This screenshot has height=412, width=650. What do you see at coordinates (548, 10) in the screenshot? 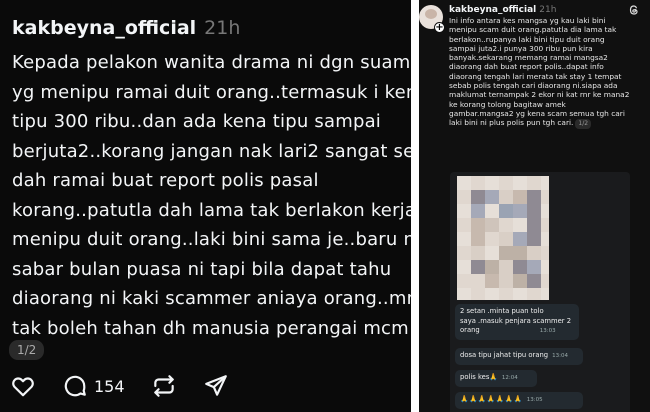
I see `original-time: 21h` at bounding box center [548, 10].